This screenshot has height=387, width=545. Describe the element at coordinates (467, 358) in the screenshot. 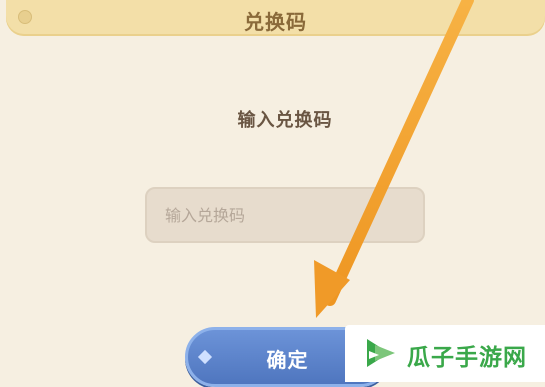

I see `watermark-text: 瓜子手游网` at that location.